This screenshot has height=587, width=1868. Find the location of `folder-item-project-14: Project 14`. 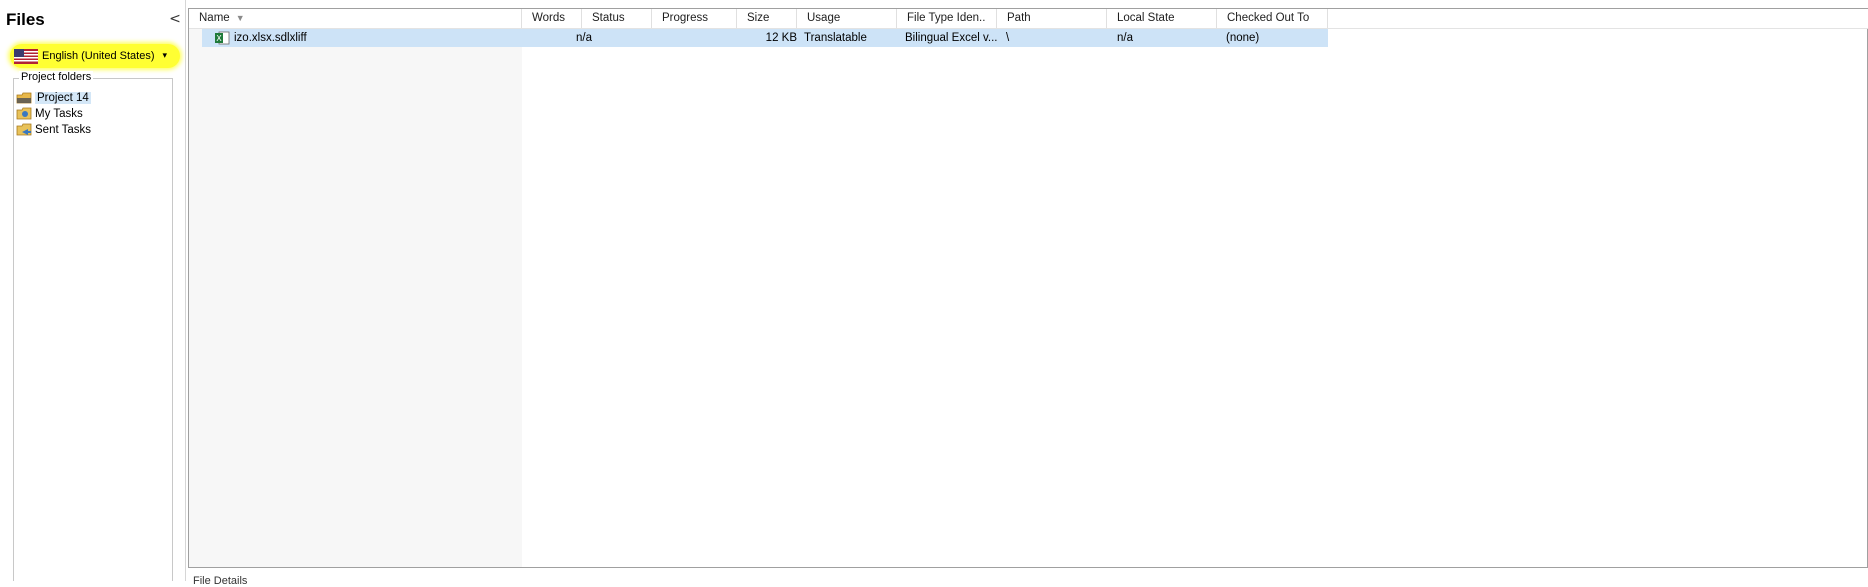

folder-item-project-14: Project 14 is located at coordinates (53, 97).